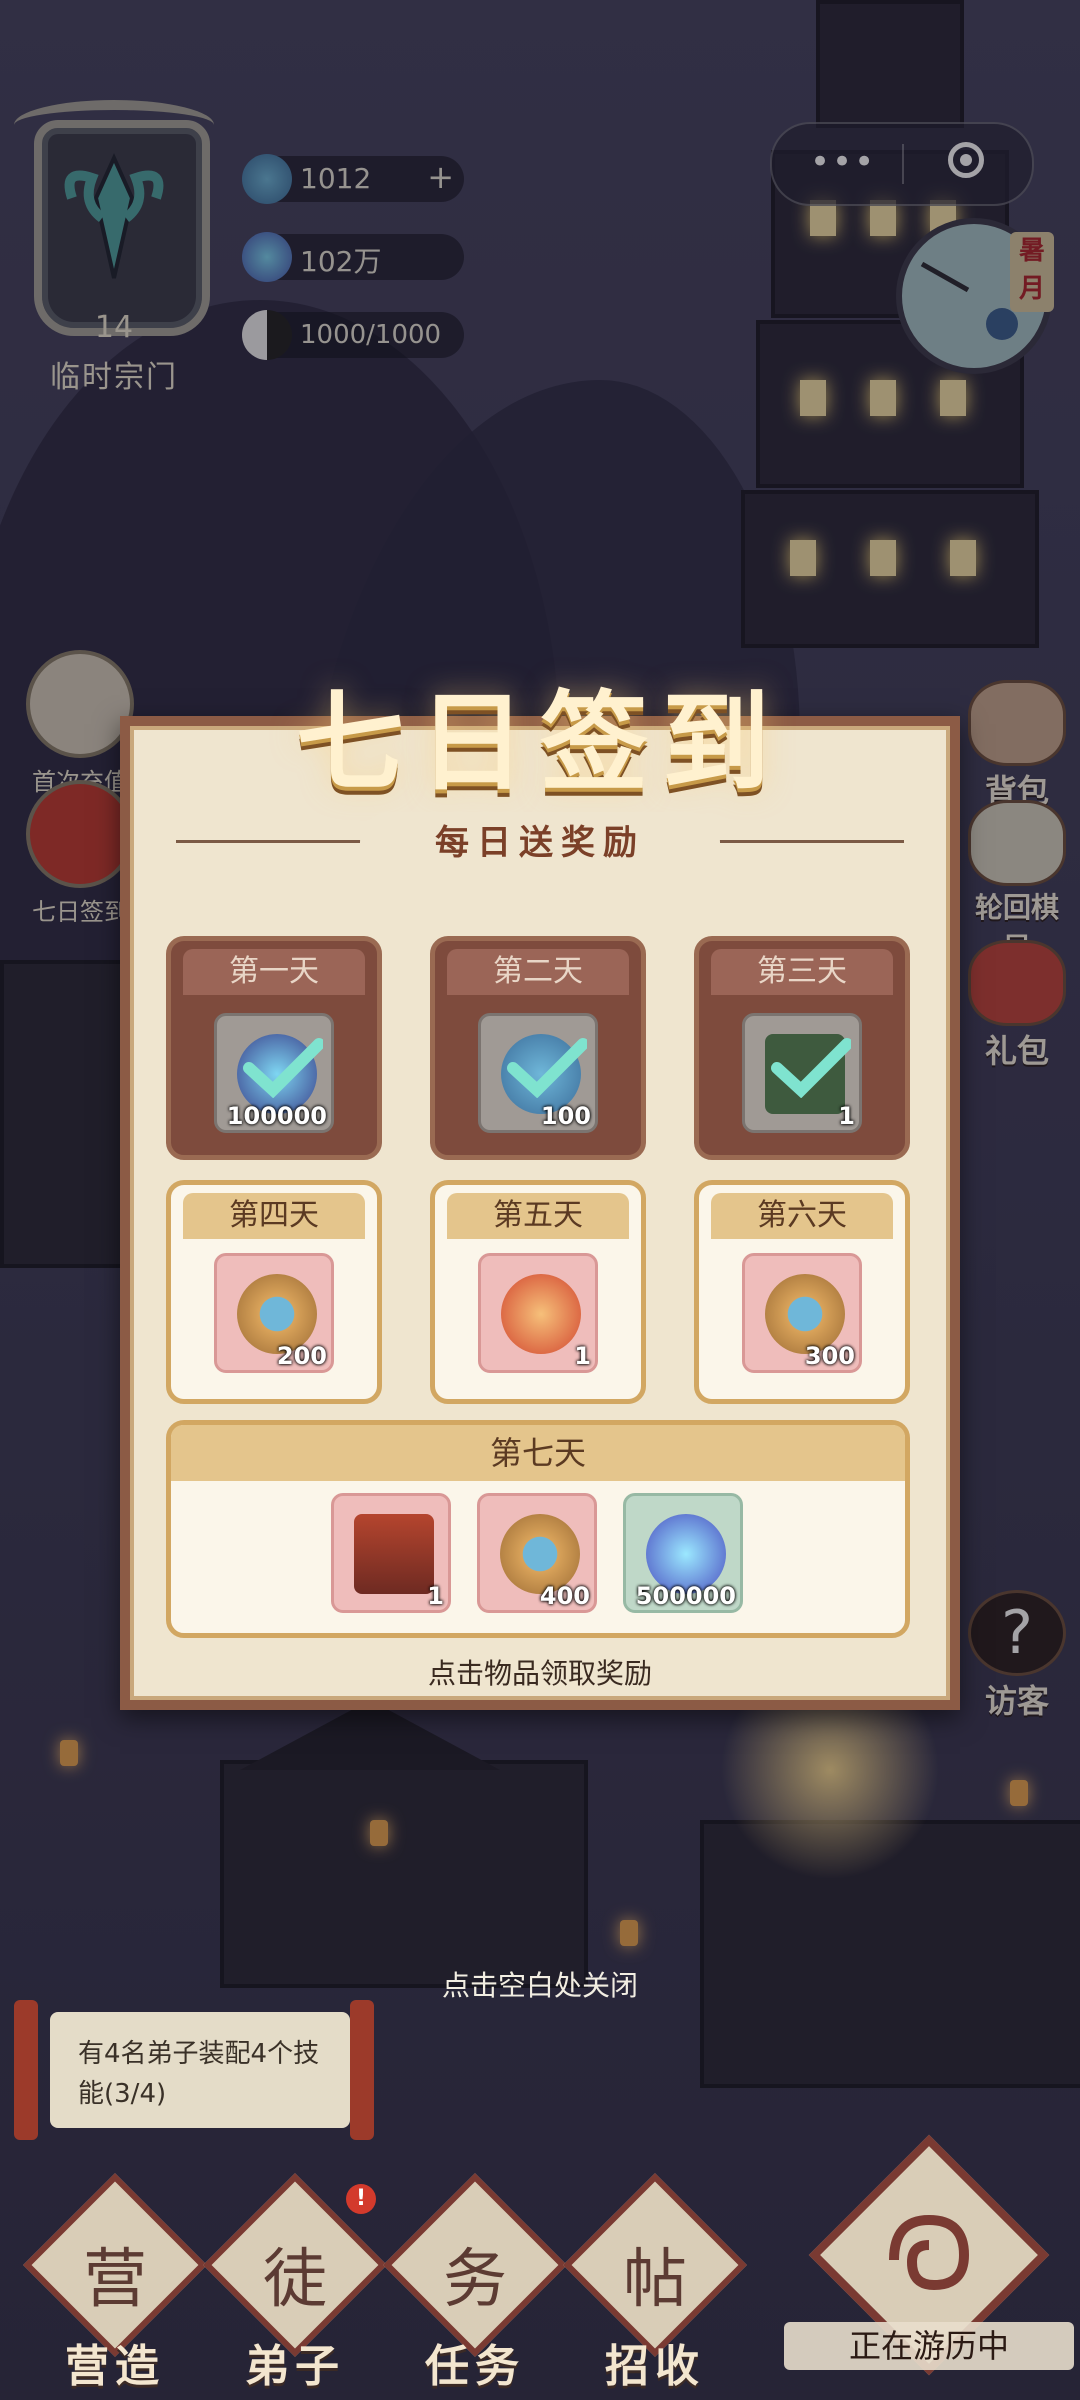 Image resolution: width=1080 pixels, height=2400 pixels. What do you see at coordinates (564, 1596) in the screenshot?
I see `item-quantity: 400` at bounding box center [564, 1596].